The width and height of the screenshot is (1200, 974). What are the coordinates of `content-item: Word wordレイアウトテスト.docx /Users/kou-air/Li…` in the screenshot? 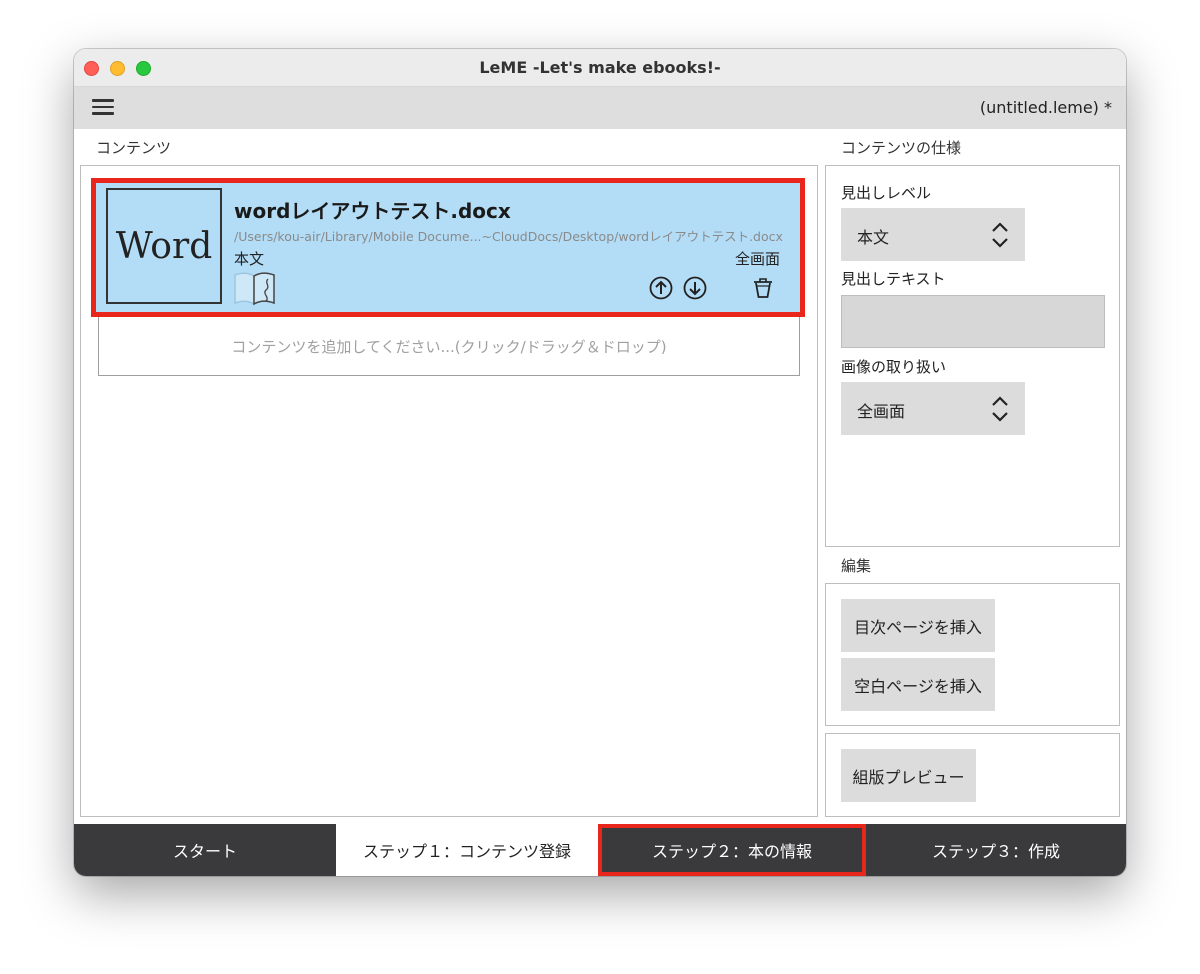 It's located at (448, 247).